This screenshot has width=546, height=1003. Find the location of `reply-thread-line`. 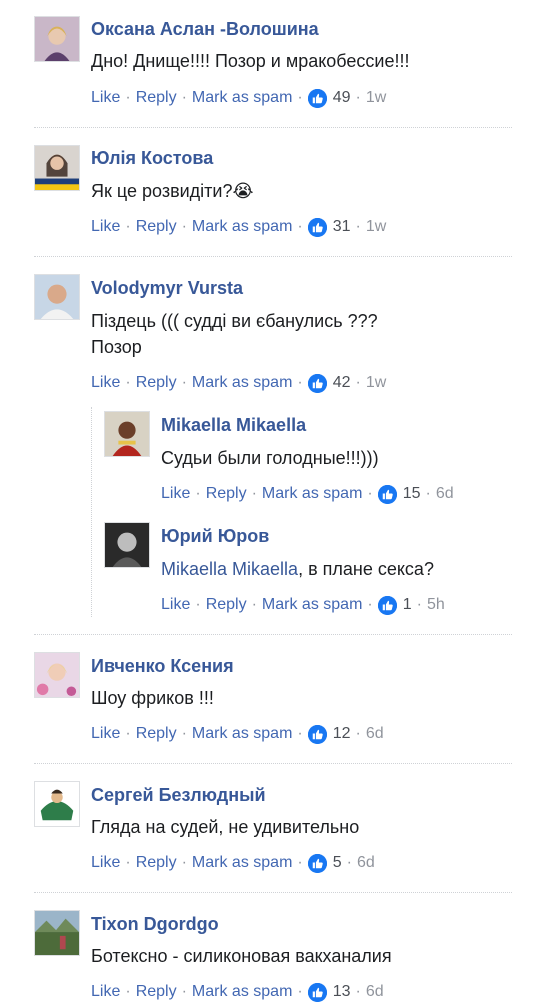

reply-thread-line is located at coordinates (91, 512).